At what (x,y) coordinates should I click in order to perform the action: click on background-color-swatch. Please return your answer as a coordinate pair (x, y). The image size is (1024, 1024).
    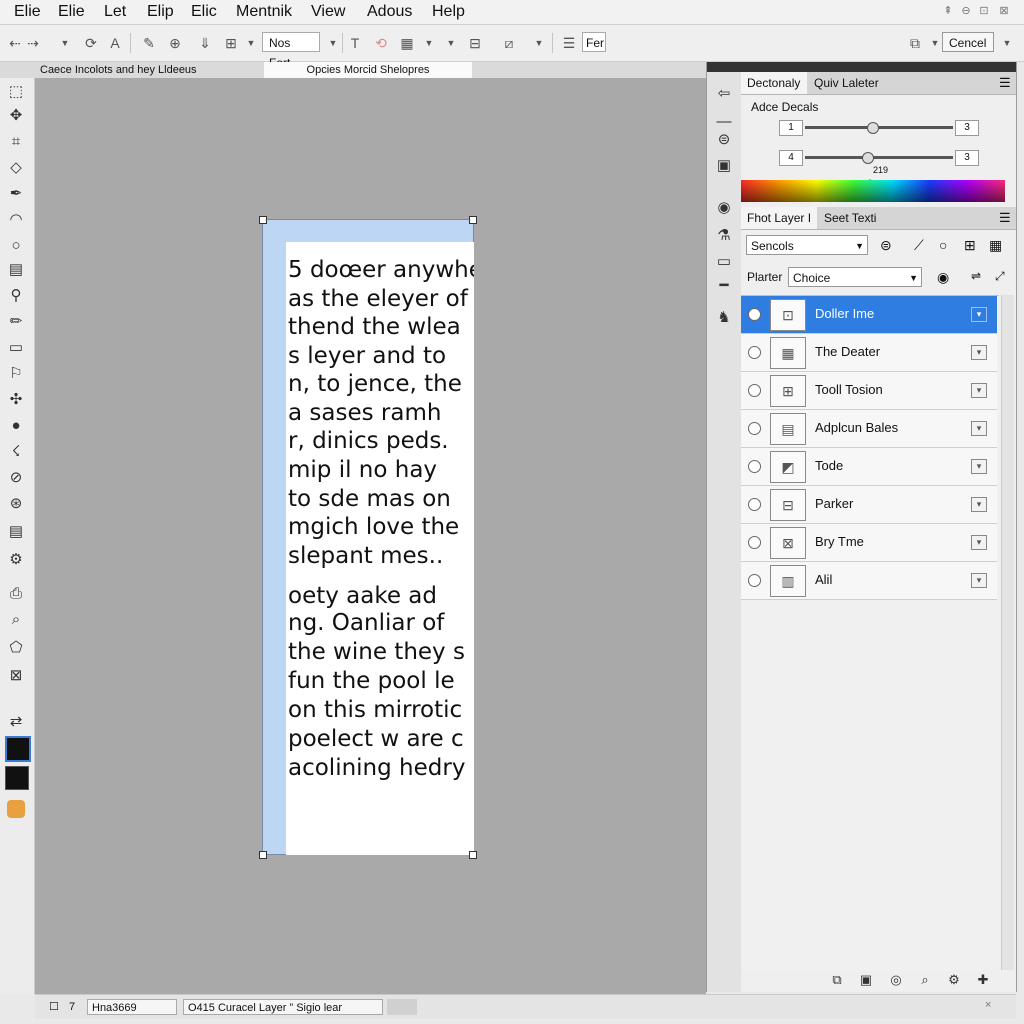
    Looking at the image, I should click on (17, 778).